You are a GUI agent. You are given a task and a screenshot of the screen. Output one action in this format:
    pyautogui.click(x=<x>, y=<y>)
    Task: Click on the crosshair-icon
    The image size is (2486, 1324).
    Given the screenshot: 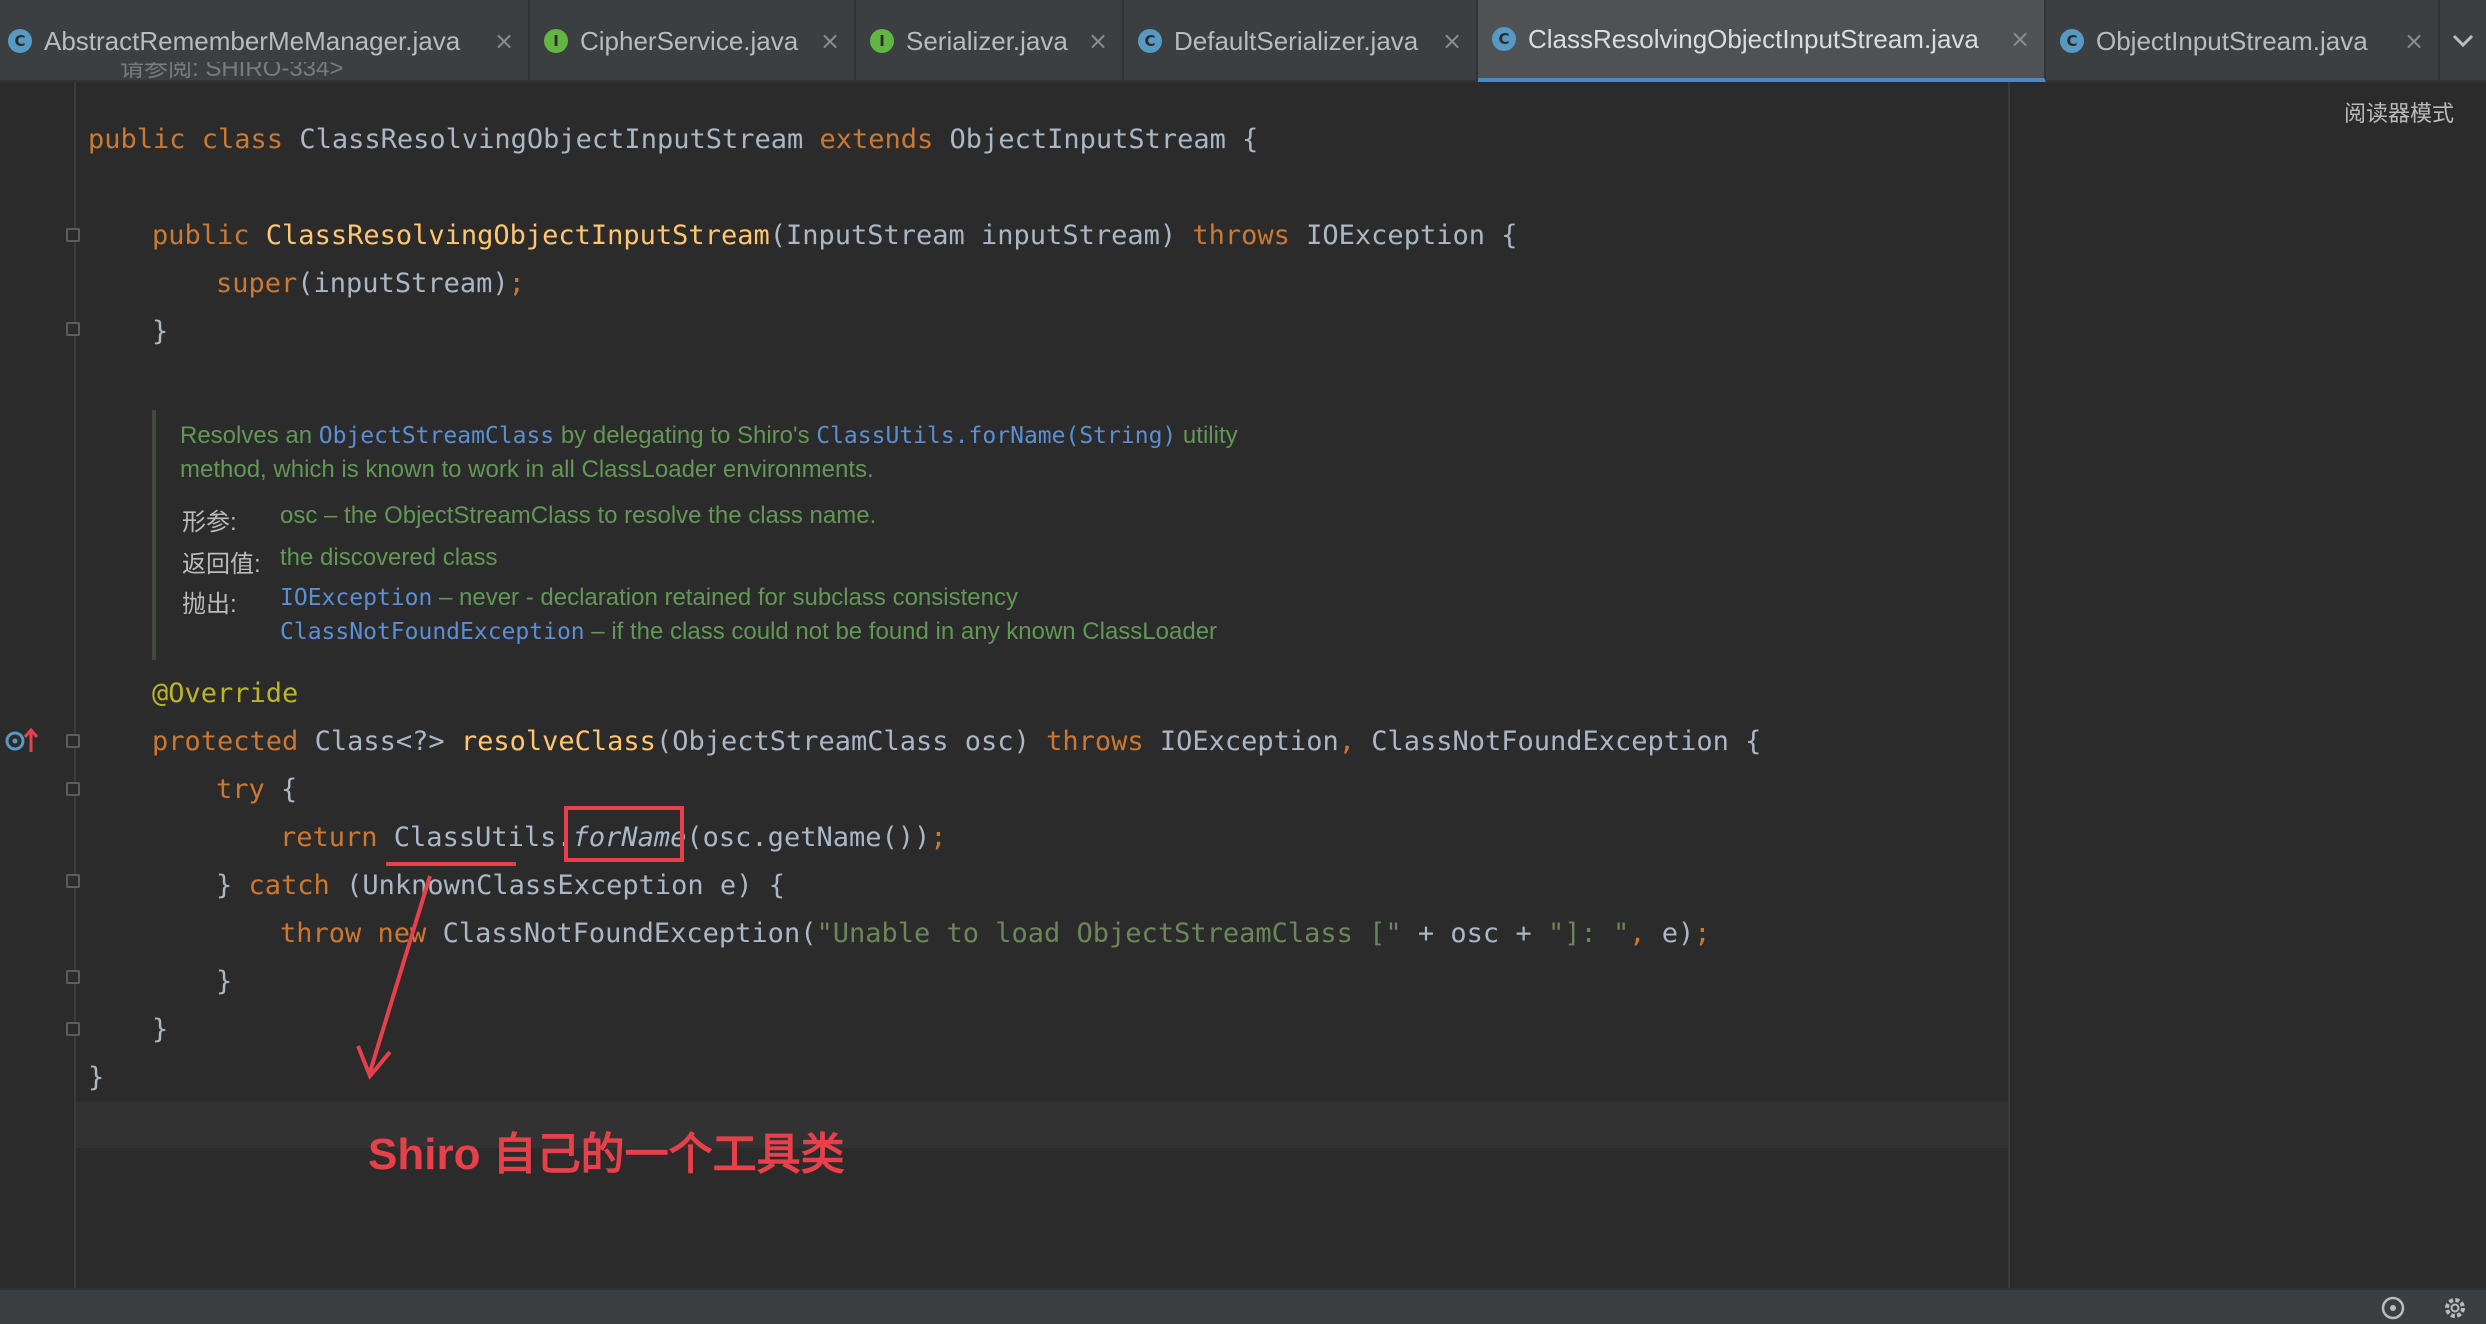 What is the action you would take?
    pyautogui.click(x=2393, y=1308)
    